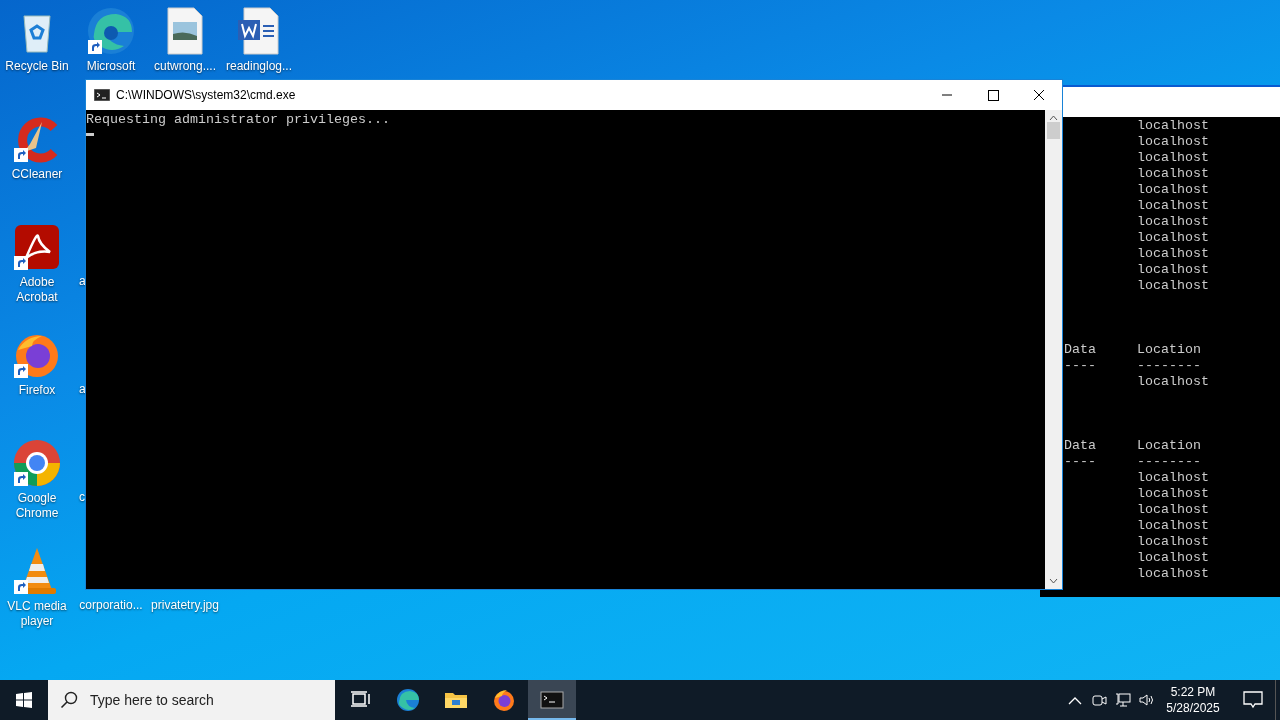  I want to click on edge-icon, so click(408, 700).